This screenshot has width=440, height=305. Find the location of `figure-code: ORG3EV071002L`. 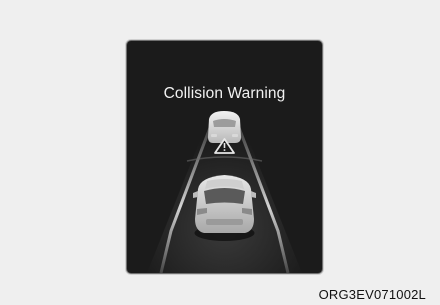

figure-code: ORG3EV071002L is located at coordinates (372, 294).